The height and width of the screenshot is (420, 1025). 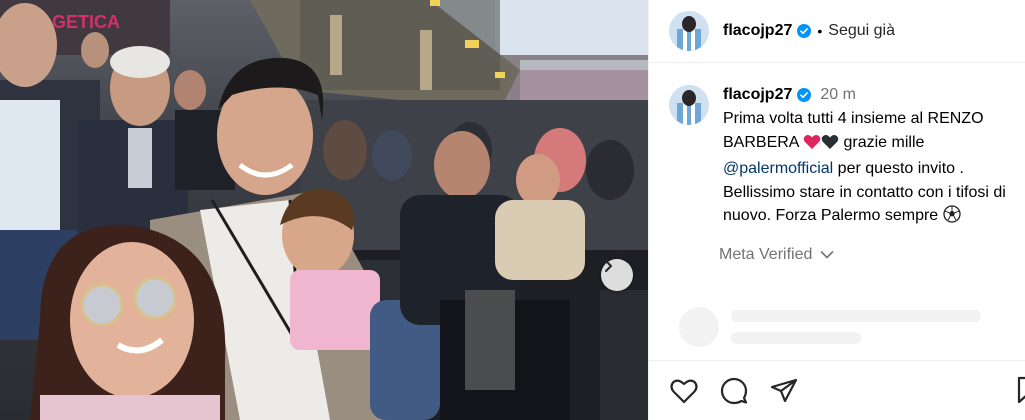 What do you see at coordinates (757, 95) in the screenshot?
I see `caption-author-username: flacojp27` at bounding box center [757, 95].